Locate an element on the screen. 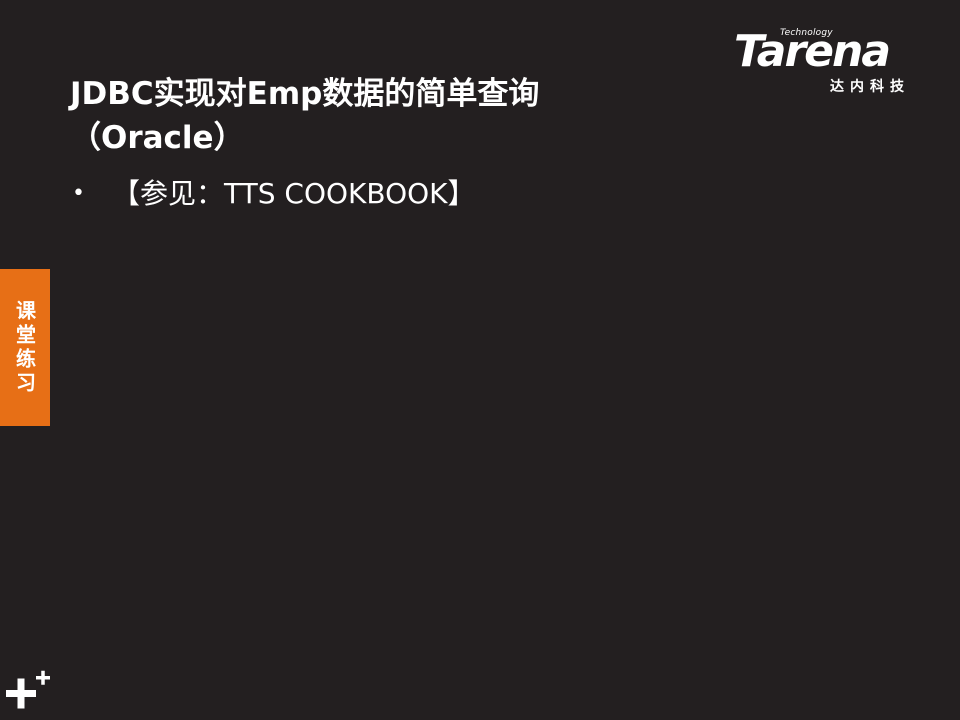  slide-title-line-2: （Oracle） is located at coordinates (157, 138).